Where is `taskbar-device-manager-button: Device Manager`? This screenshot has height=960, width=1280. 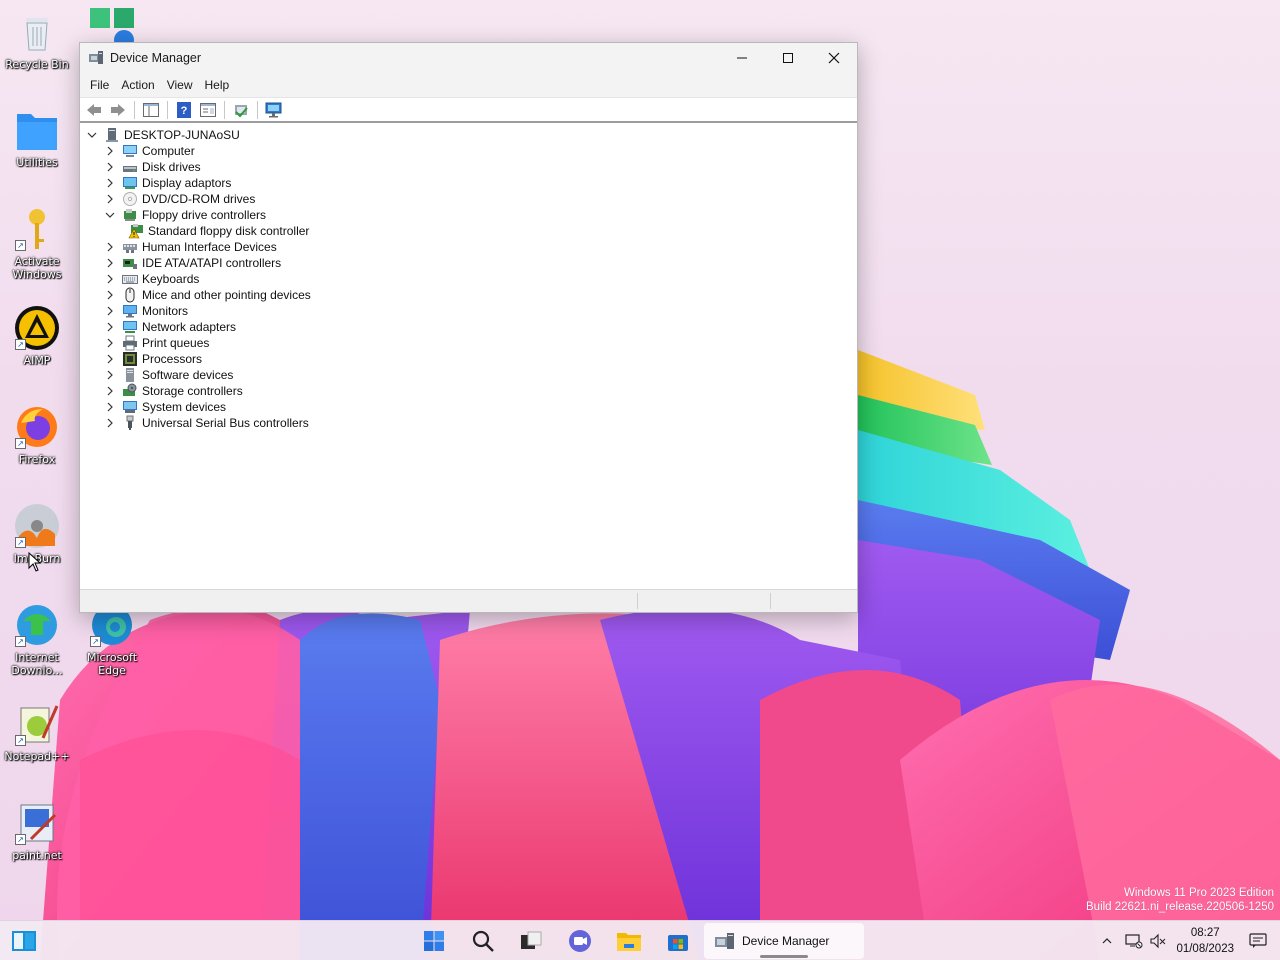
taskbar-device-manager-button: Device Manager is located at coordinates (784, 941).